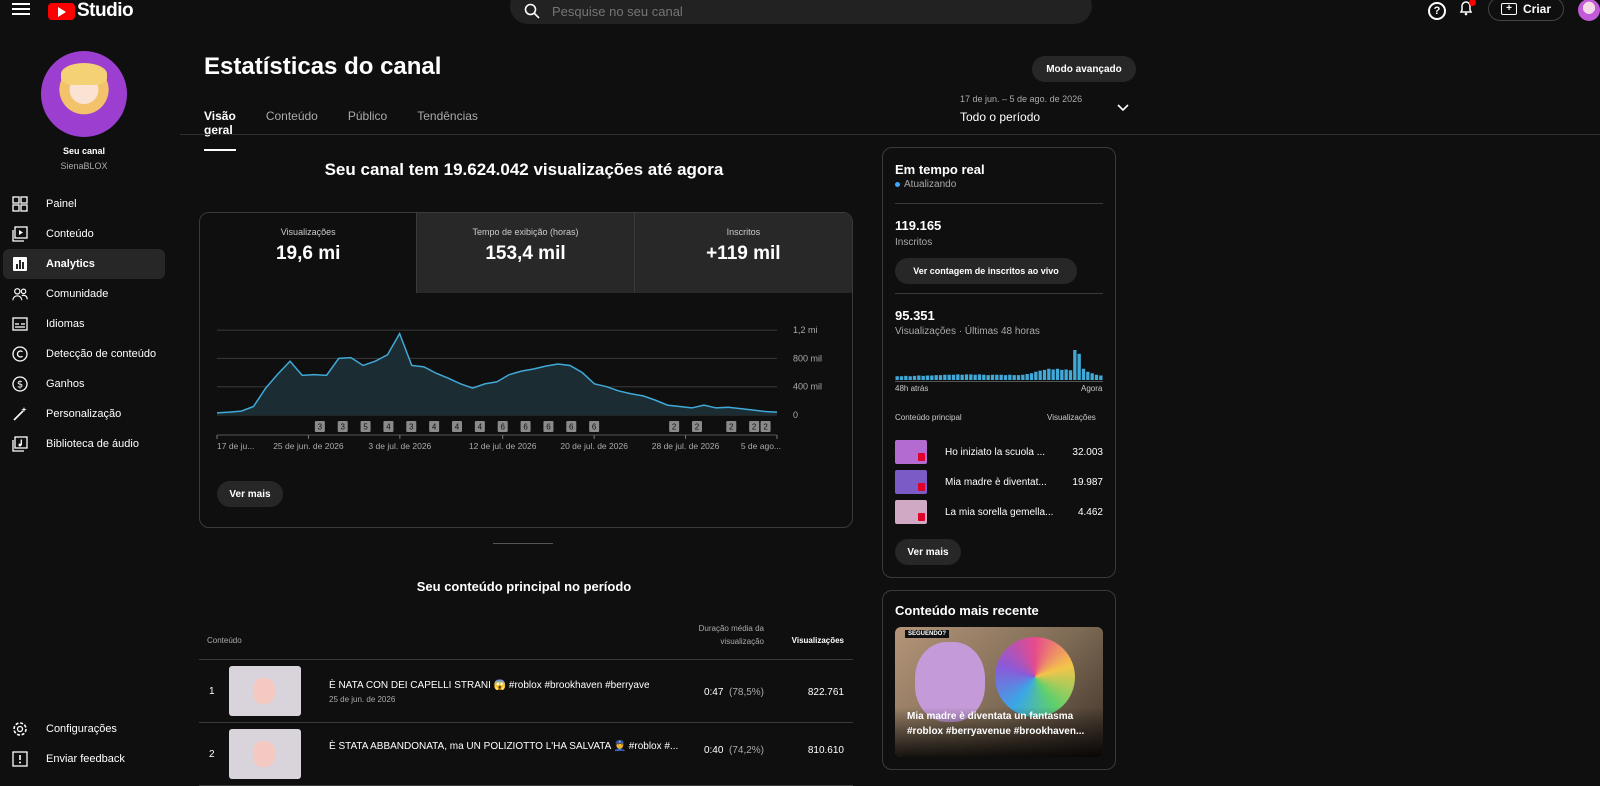 The width and height of the screenshot is (1600, 786). I want to click on duration-value: 0:40, so click(713, 750).